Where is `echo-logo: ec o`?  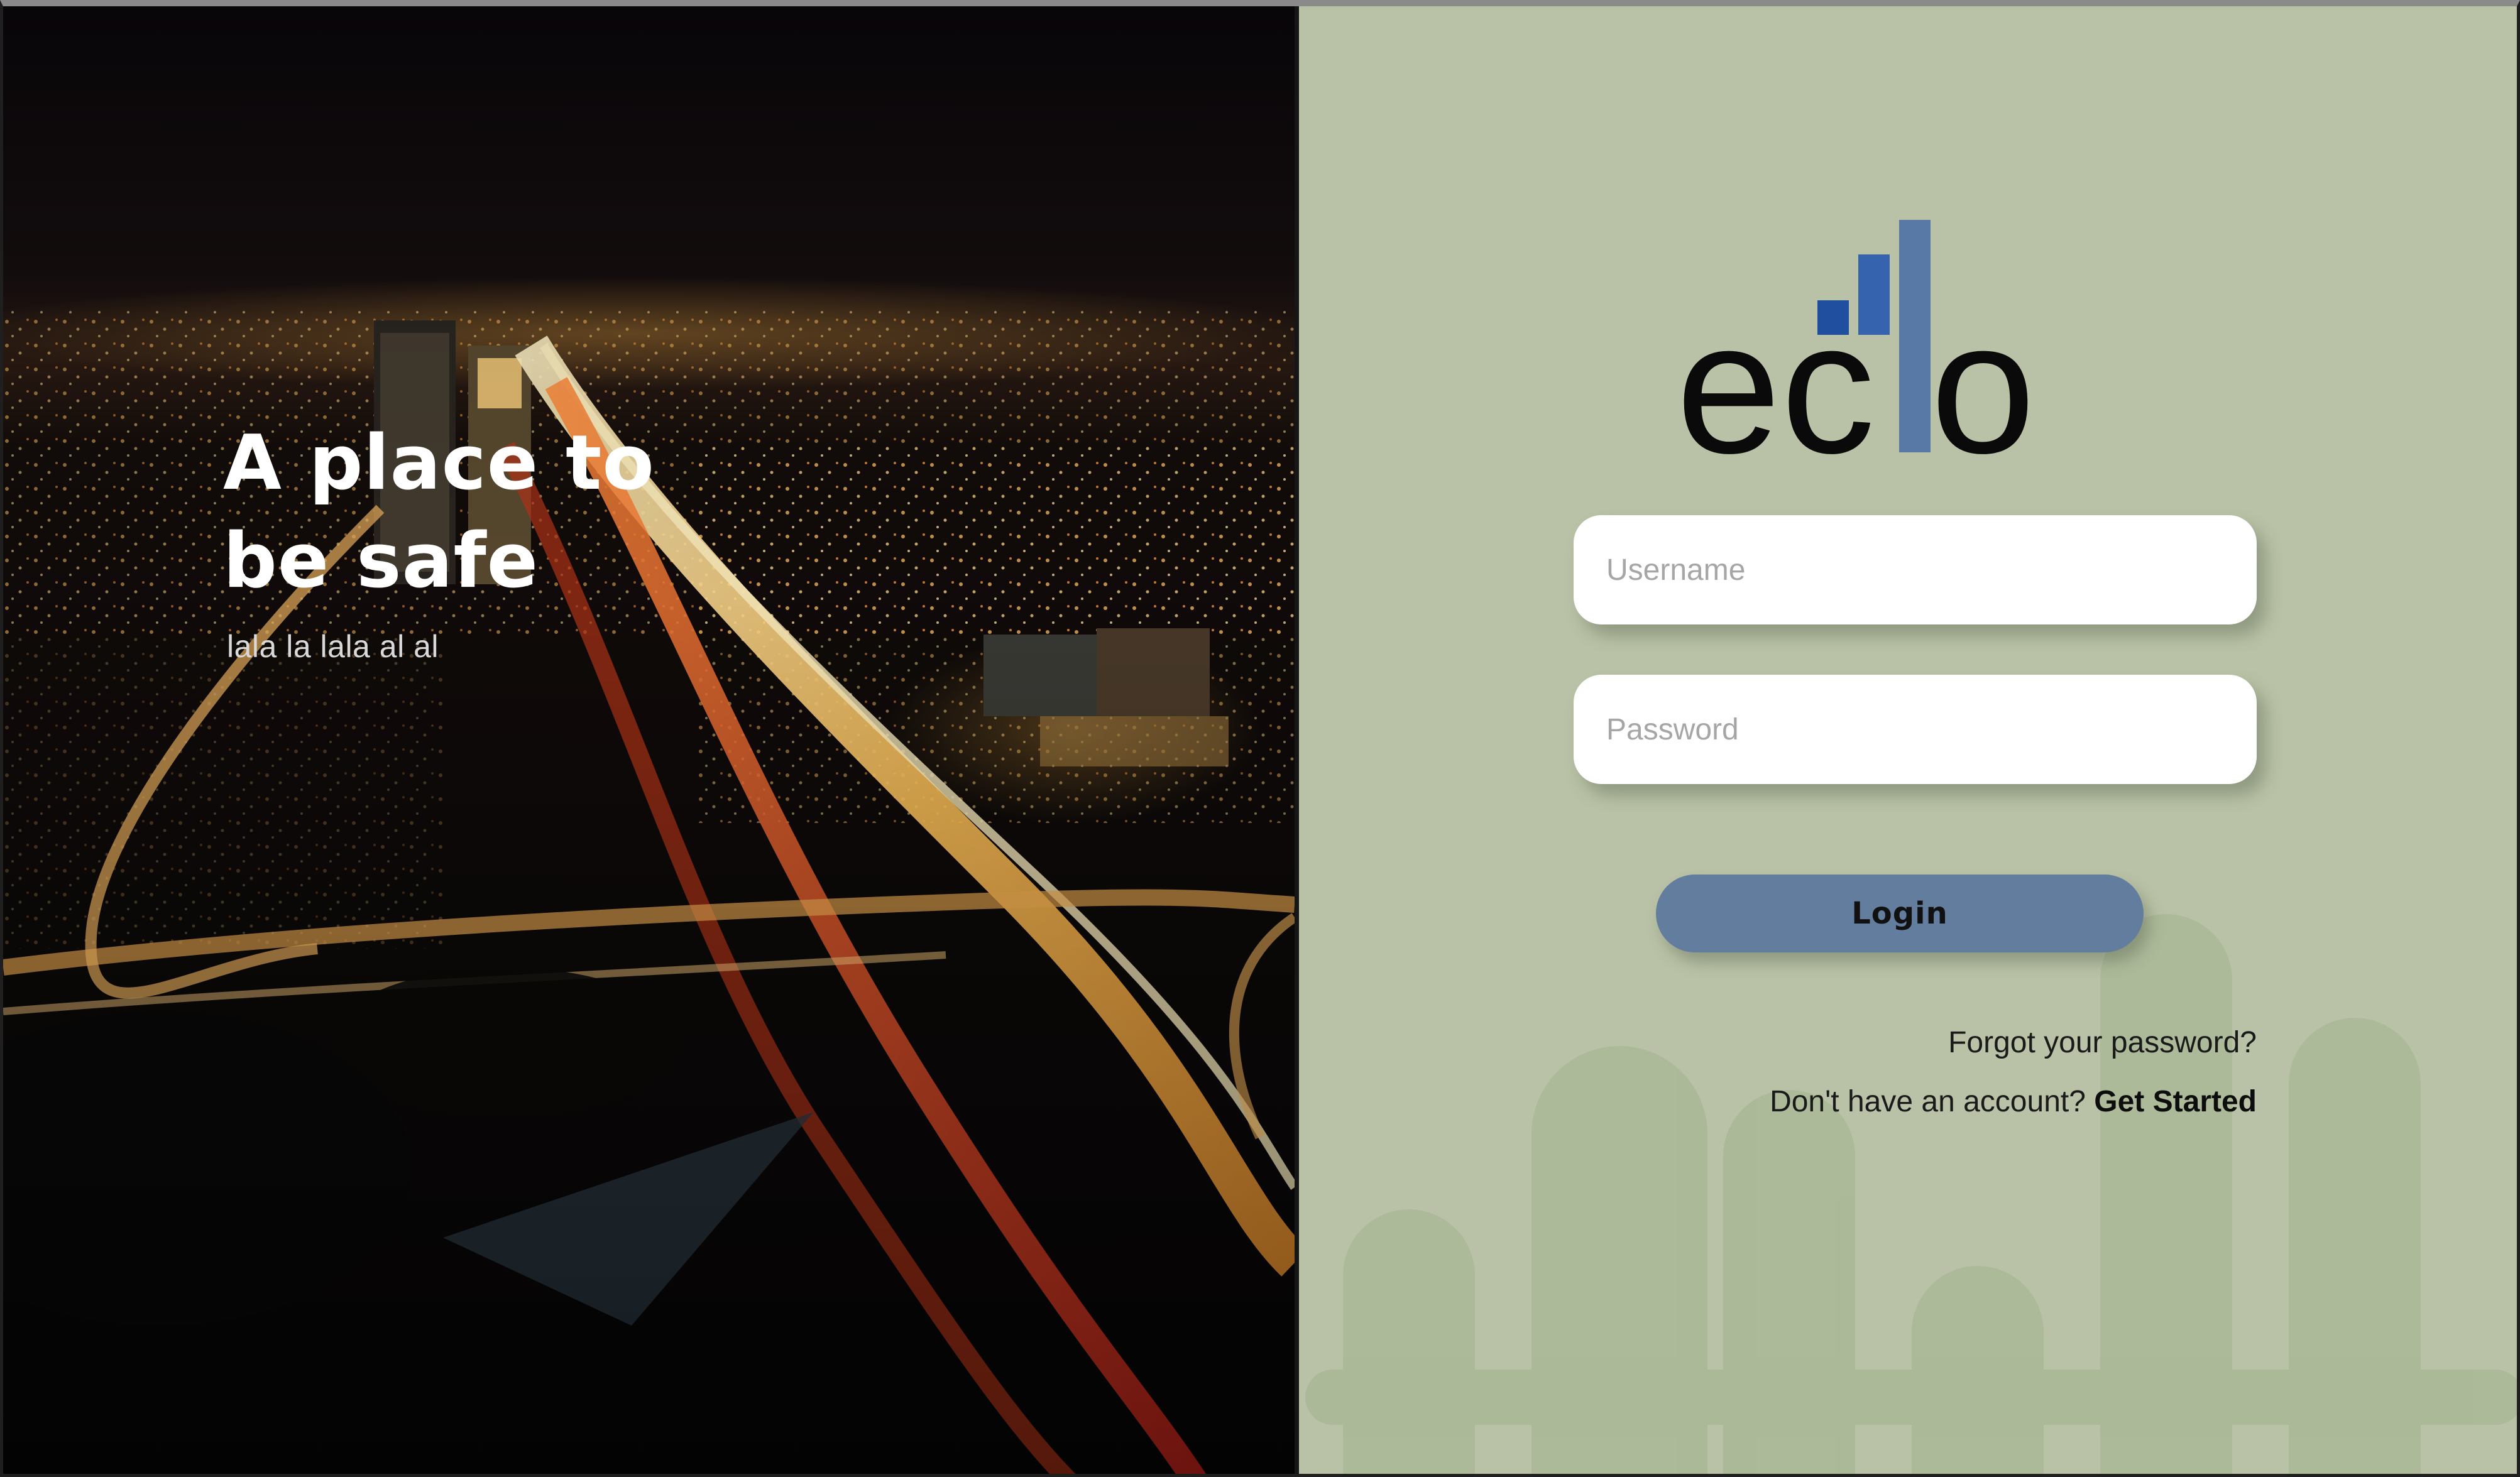
echo-logo: ec o is located at coordinates (1855, 342).